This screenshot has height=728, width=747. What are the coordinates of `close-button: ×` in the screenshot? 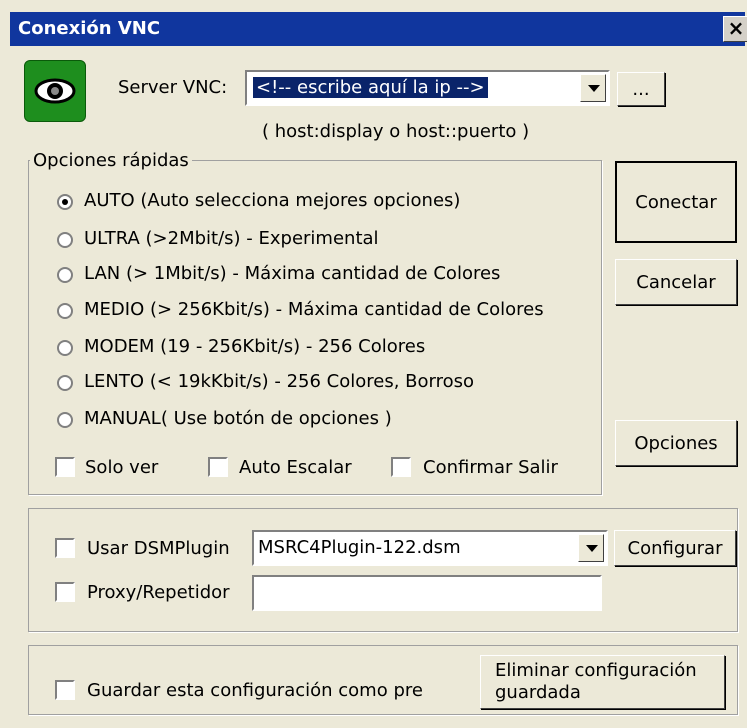 It's located at (735, 29).